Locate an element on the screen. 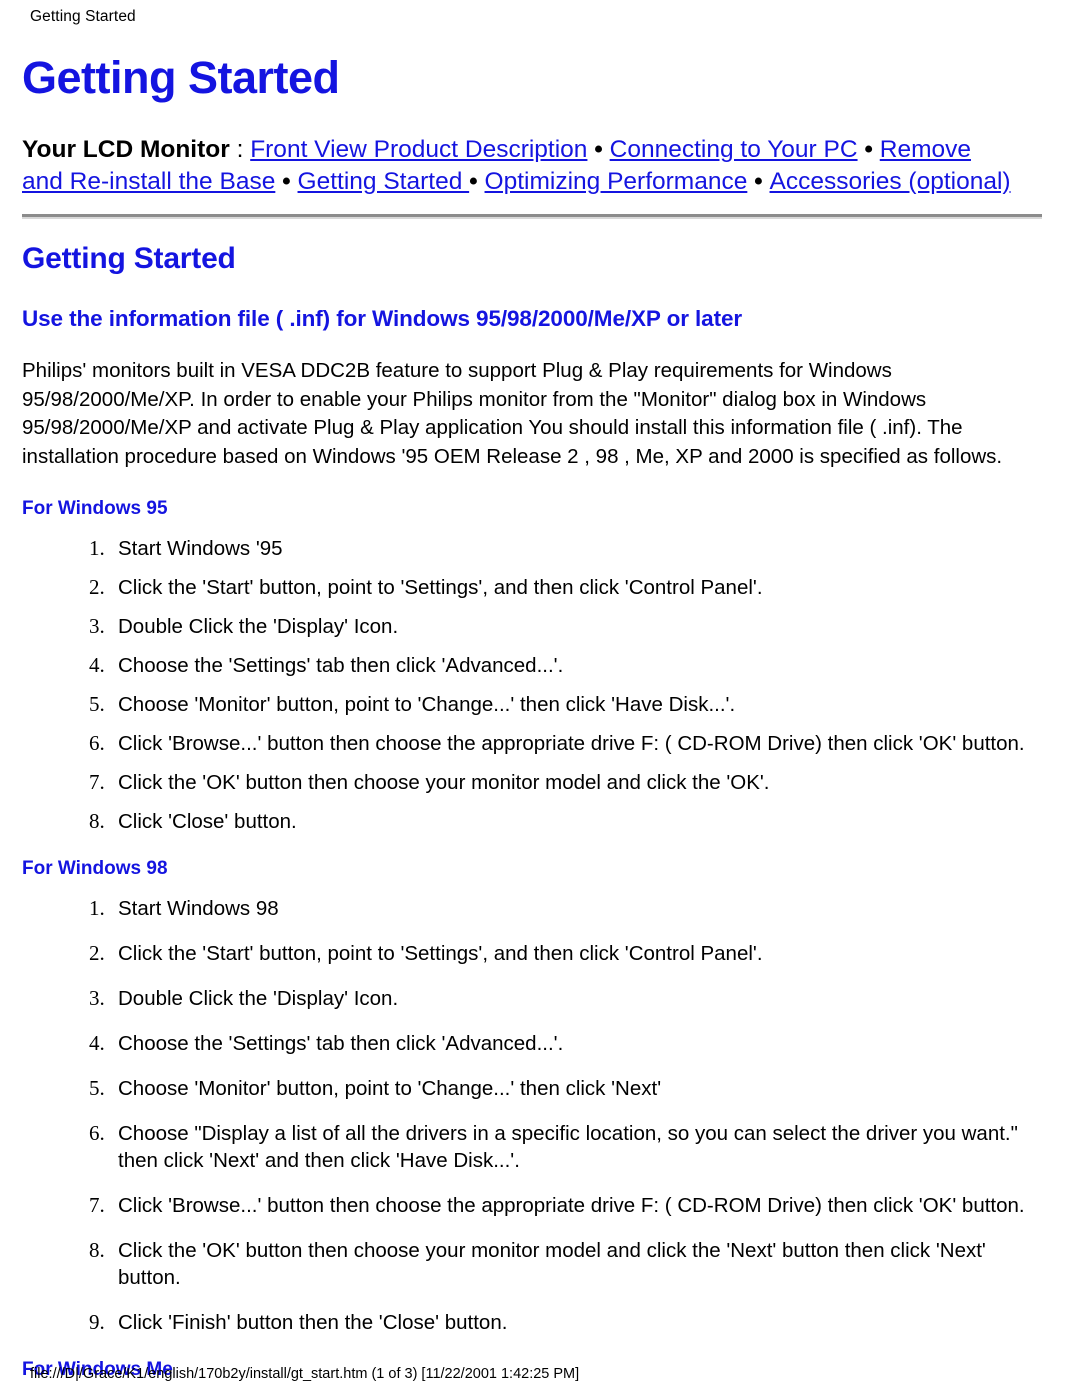  nav-link-accessories-optional: Accessories (optional) is located at coordinates (890, 181).